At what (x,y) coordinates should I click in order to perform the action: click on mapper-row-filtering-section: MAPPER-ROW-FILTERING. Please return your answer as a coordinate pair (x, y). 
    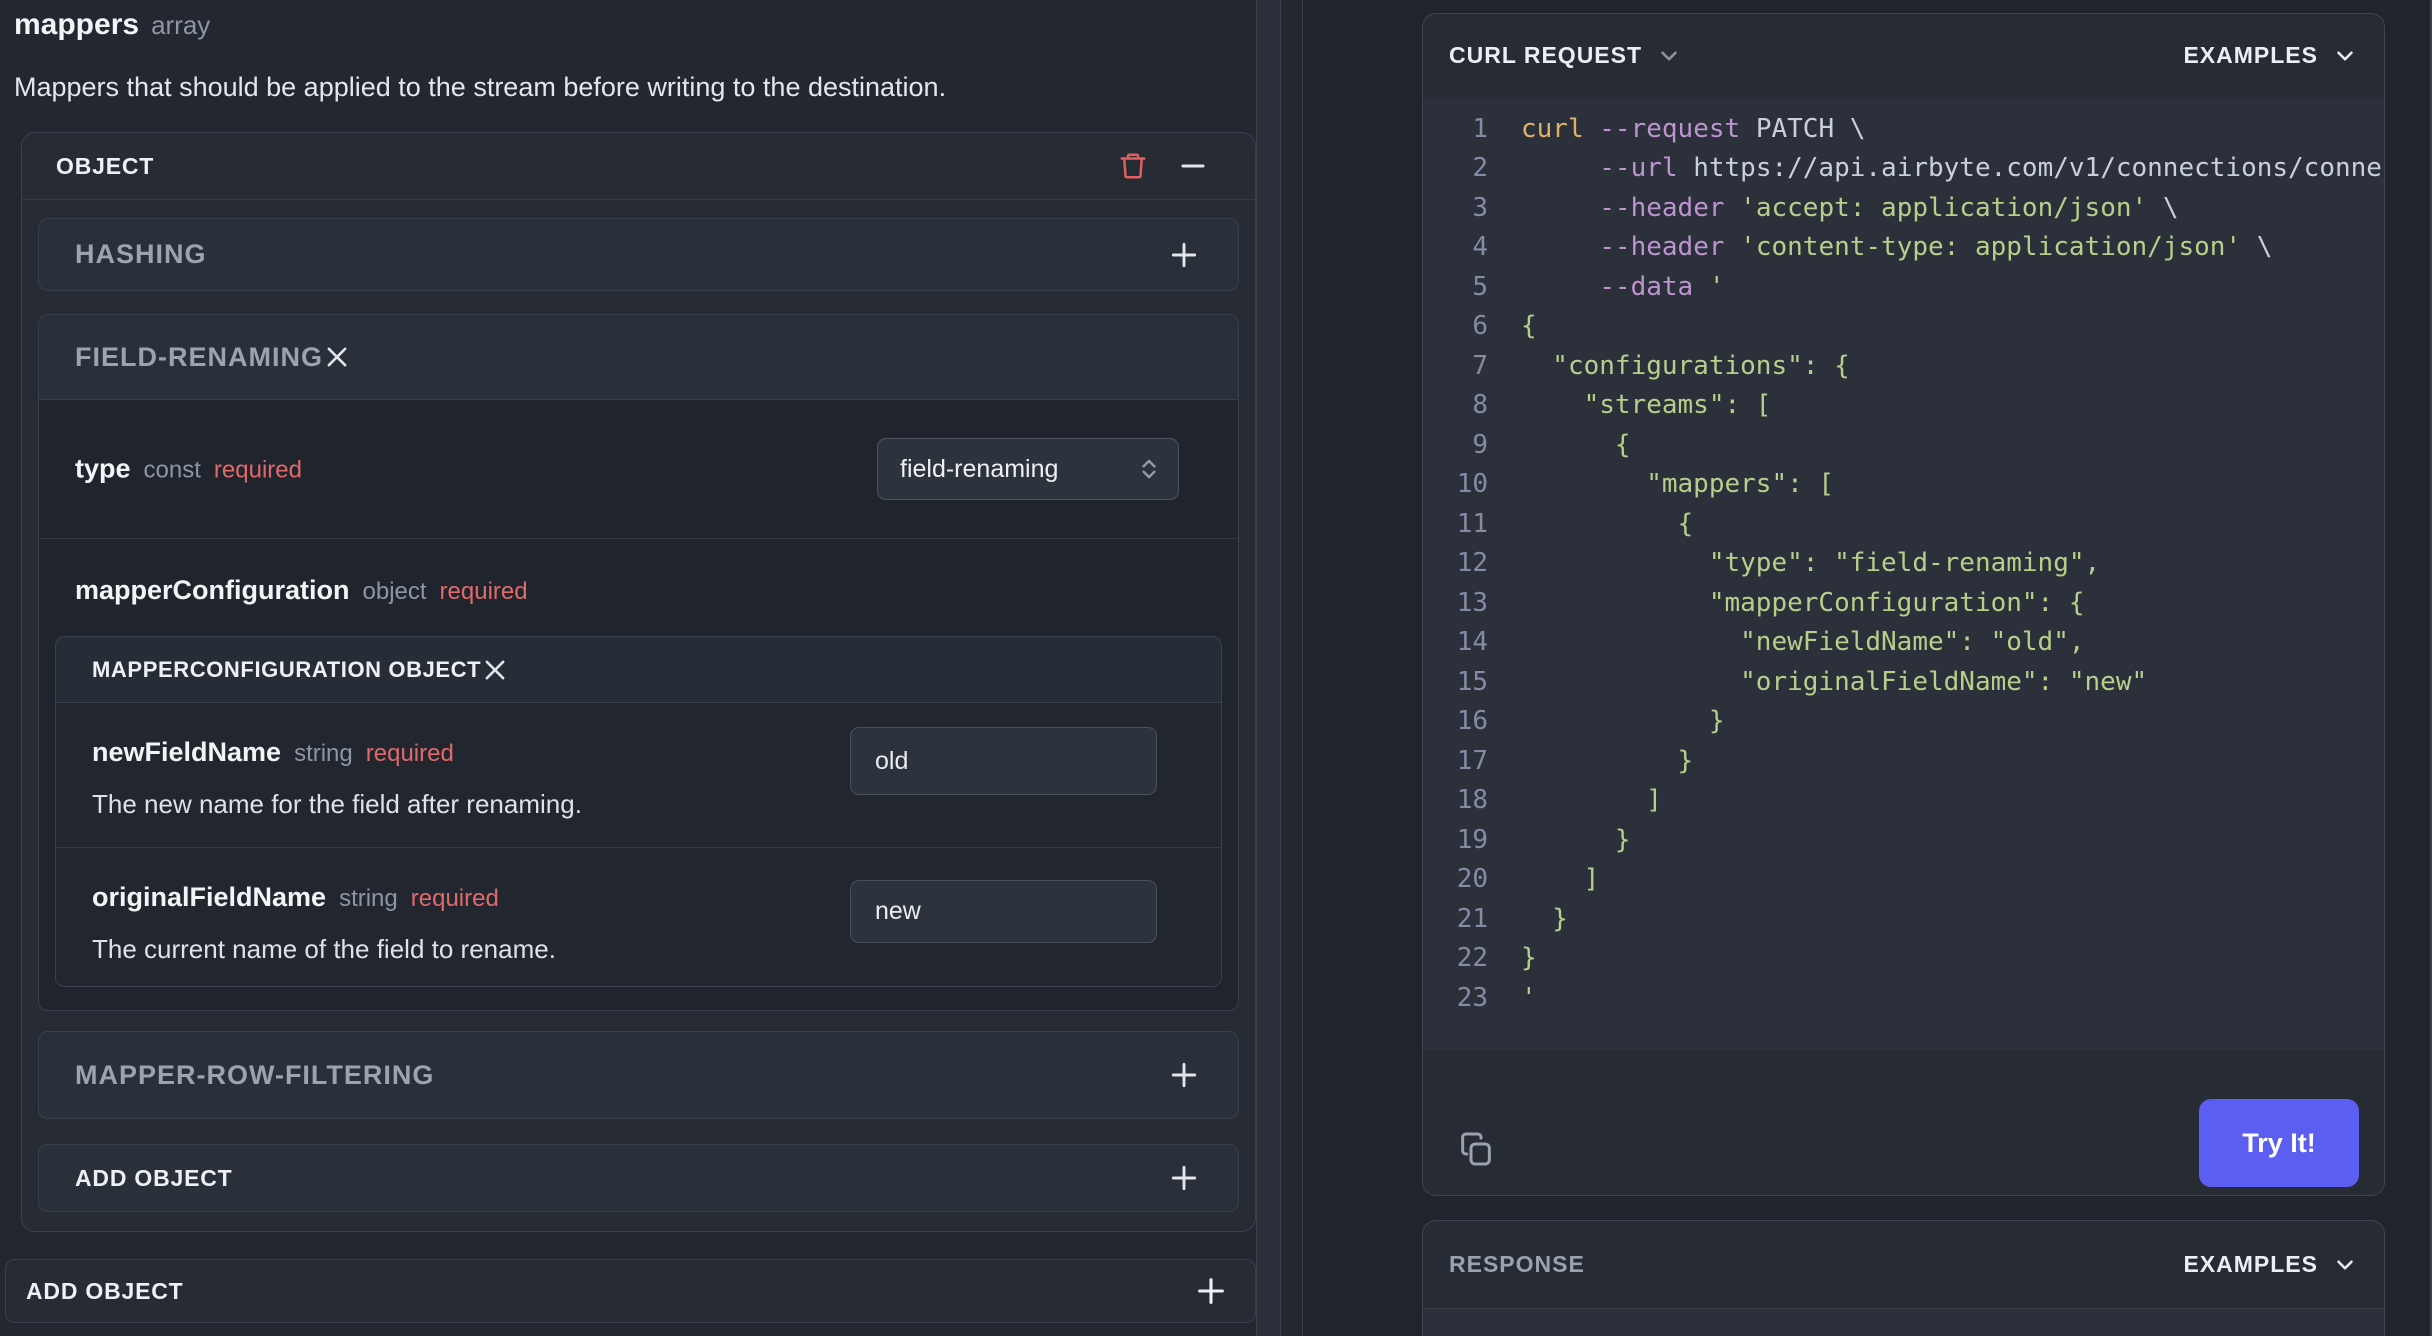
    Looking at the image, I should click on (638, 1075).